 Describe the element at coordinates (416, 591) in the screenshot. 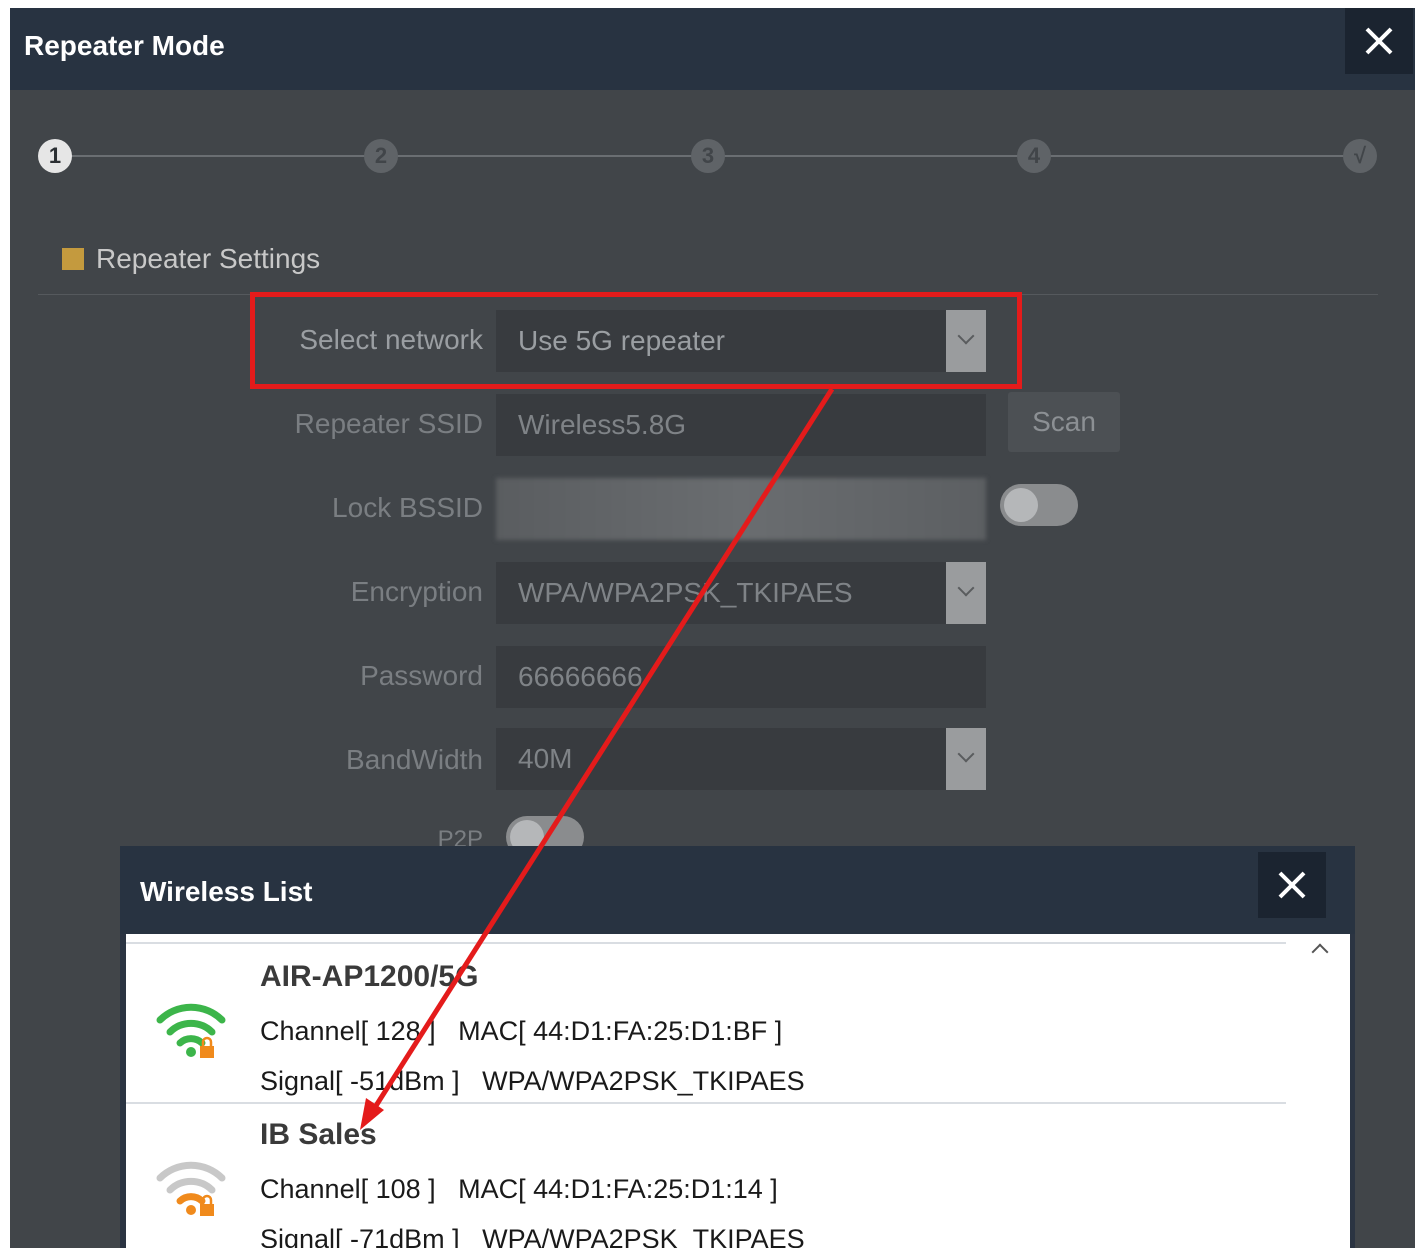

I see `encryption-label: Encryption` at that location.